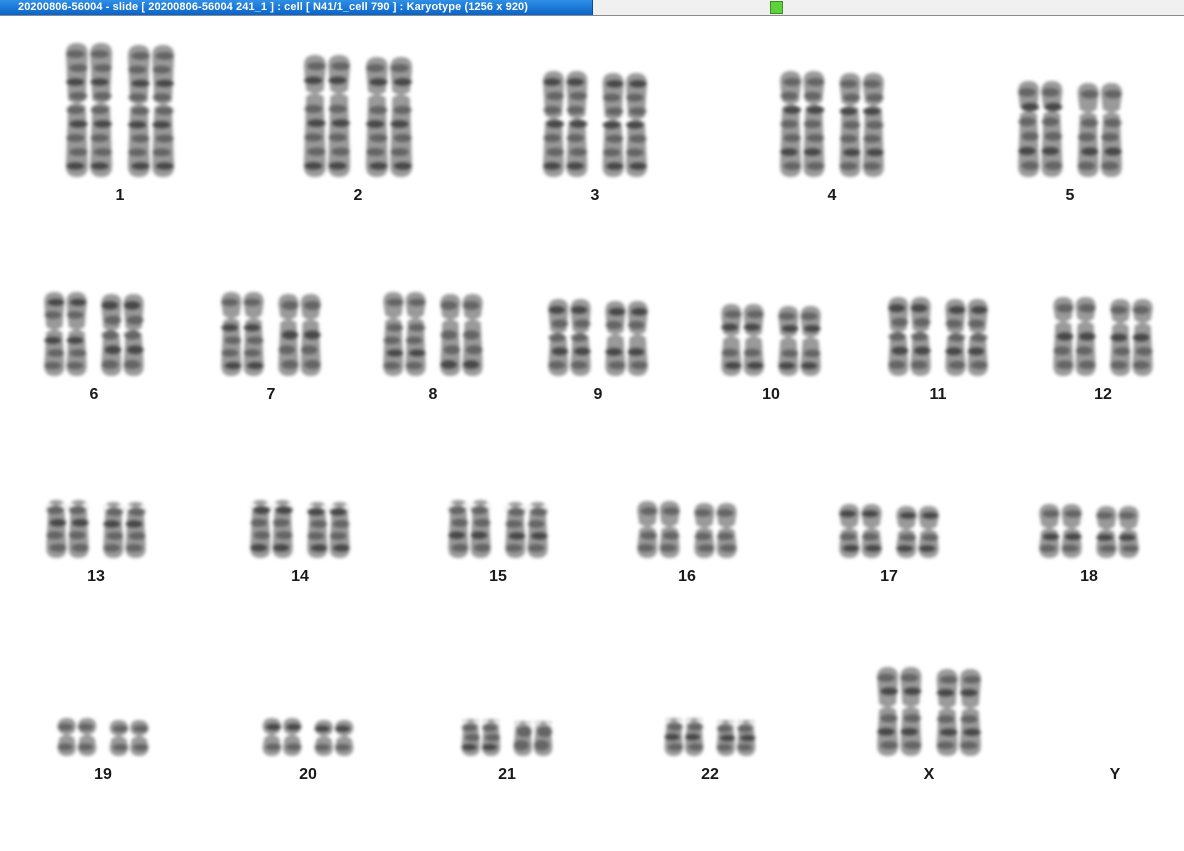  Describe the element at coordinates (929, 774) in the screenshot. I see `chromosome-label: X` at that location.